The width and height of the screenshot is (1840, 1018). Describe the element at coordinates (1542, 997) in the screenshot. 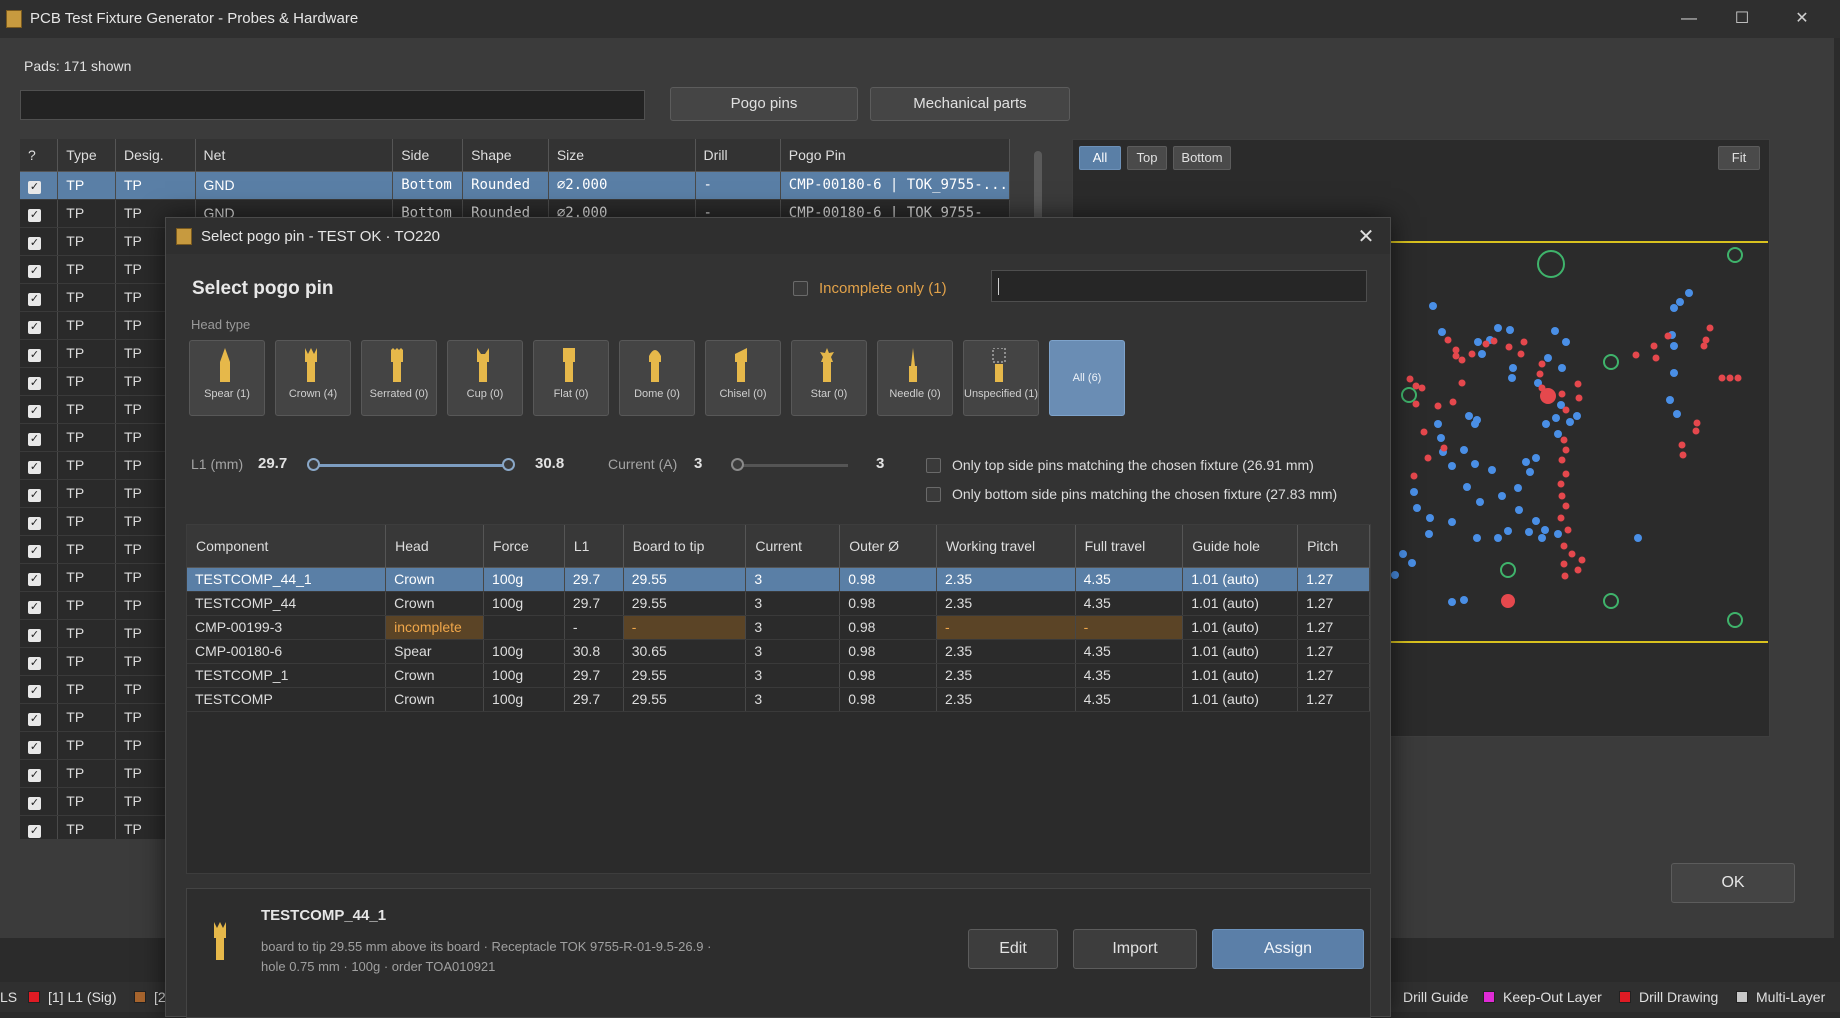

I see `layer-item: Keep-Out Layer` at that location.